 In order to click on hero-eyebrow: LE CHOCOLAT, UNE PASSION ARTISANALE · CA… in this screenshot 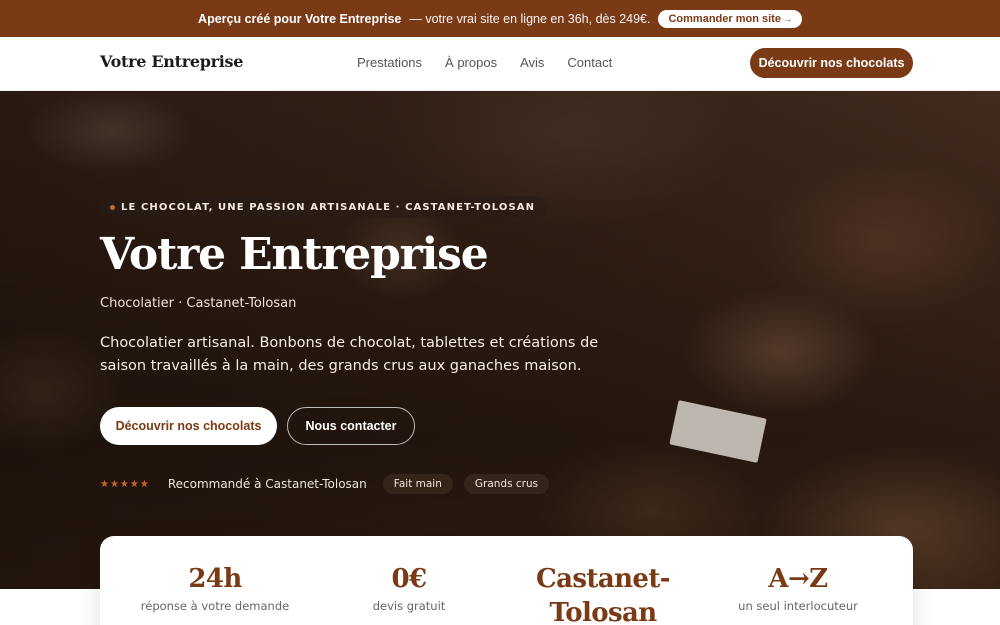, I will do `click(324, 207)`.